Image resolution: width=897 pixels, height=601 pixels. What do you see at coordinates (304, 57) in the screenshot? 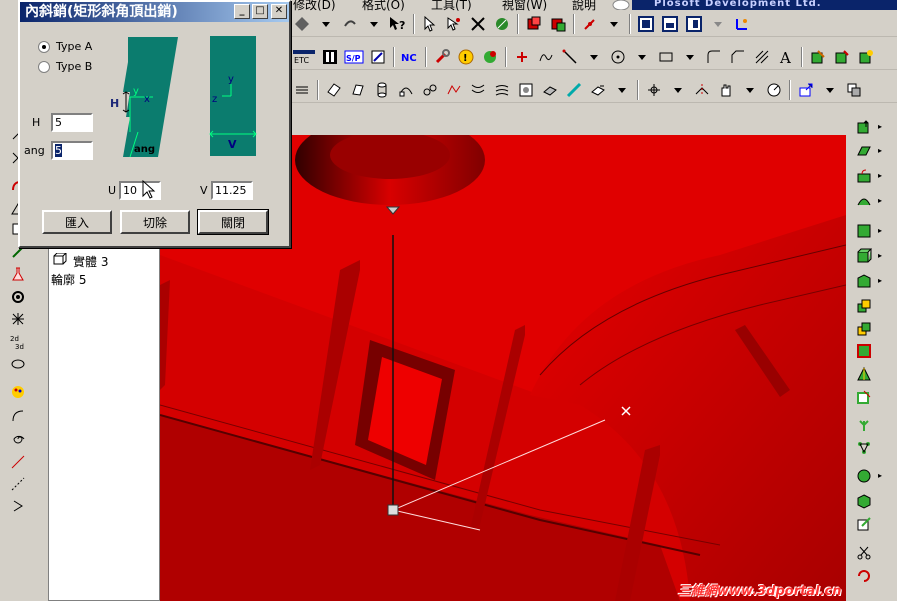
I see `etc-icon: ETC` at bounding box center [304, 57].